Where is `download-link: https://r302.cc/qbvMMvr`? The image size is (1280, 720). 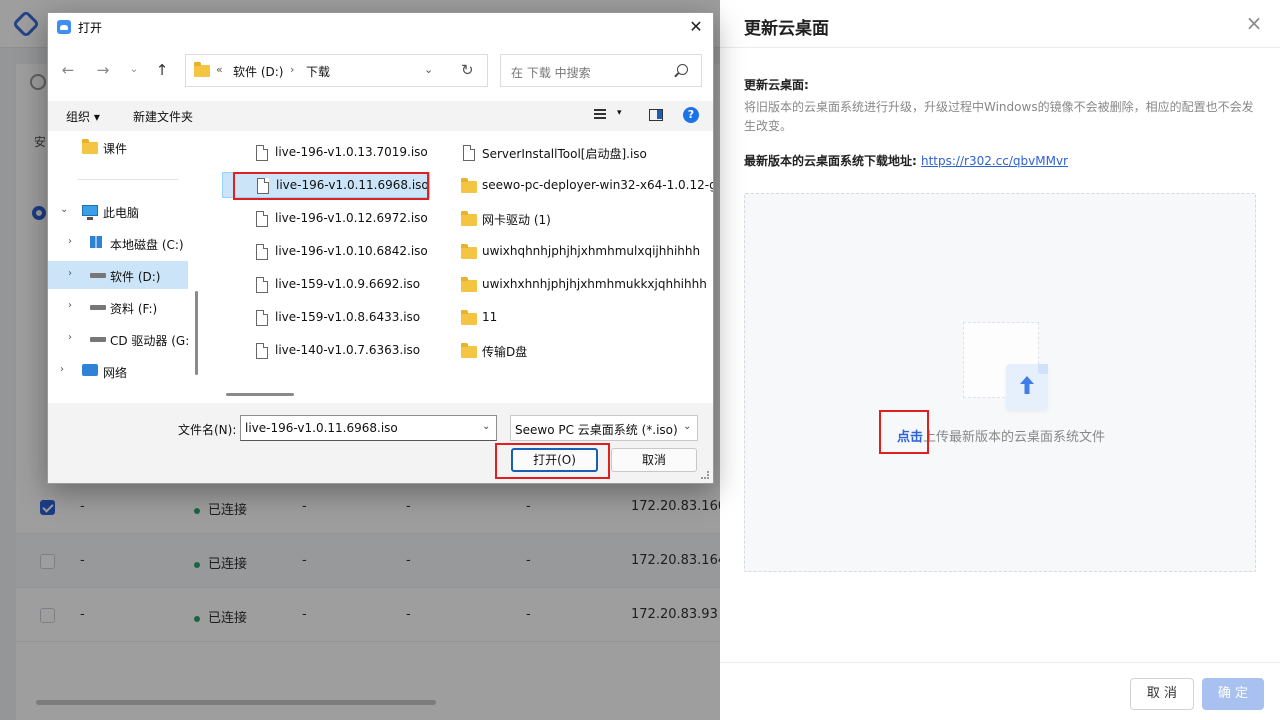 download-link: https://r302.cc/qbvMMvr is located at coordinates (994, 161).